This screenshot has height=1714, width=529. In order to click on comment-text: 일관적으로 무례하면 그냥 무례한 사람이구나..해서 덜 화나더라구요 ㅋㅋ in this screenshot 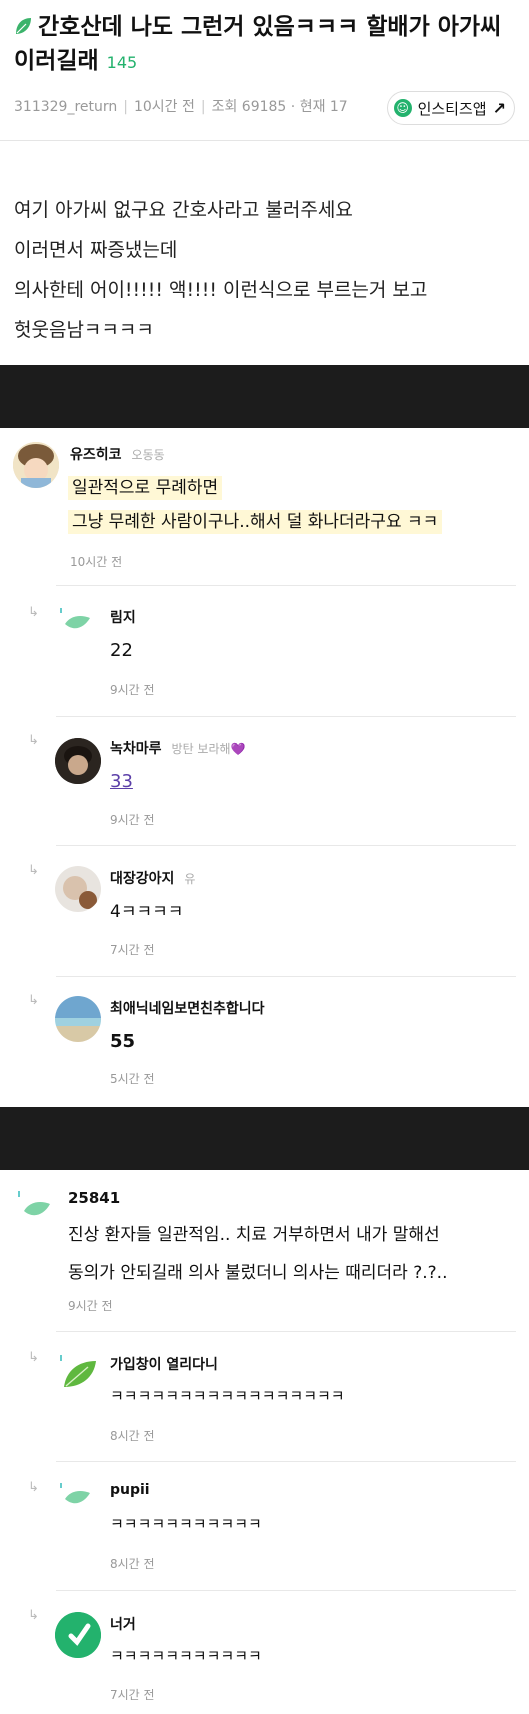, I will do `click(255, 505)`.